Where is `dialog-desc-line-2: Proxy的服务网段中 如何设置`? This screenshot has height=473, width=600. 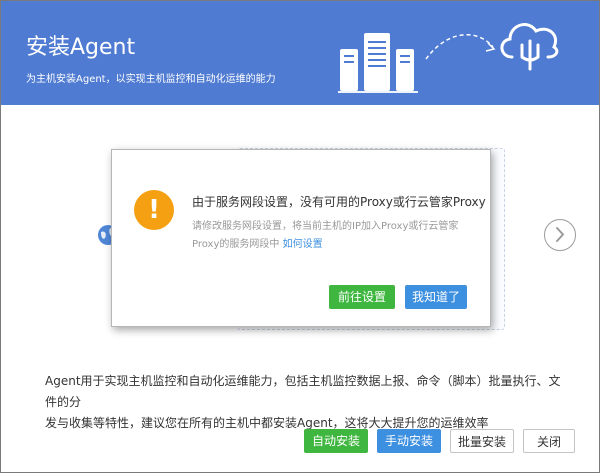
dialog-desc-line-2: Proxy的服务网段中 如何设置 is located at coordinates (337, 245).